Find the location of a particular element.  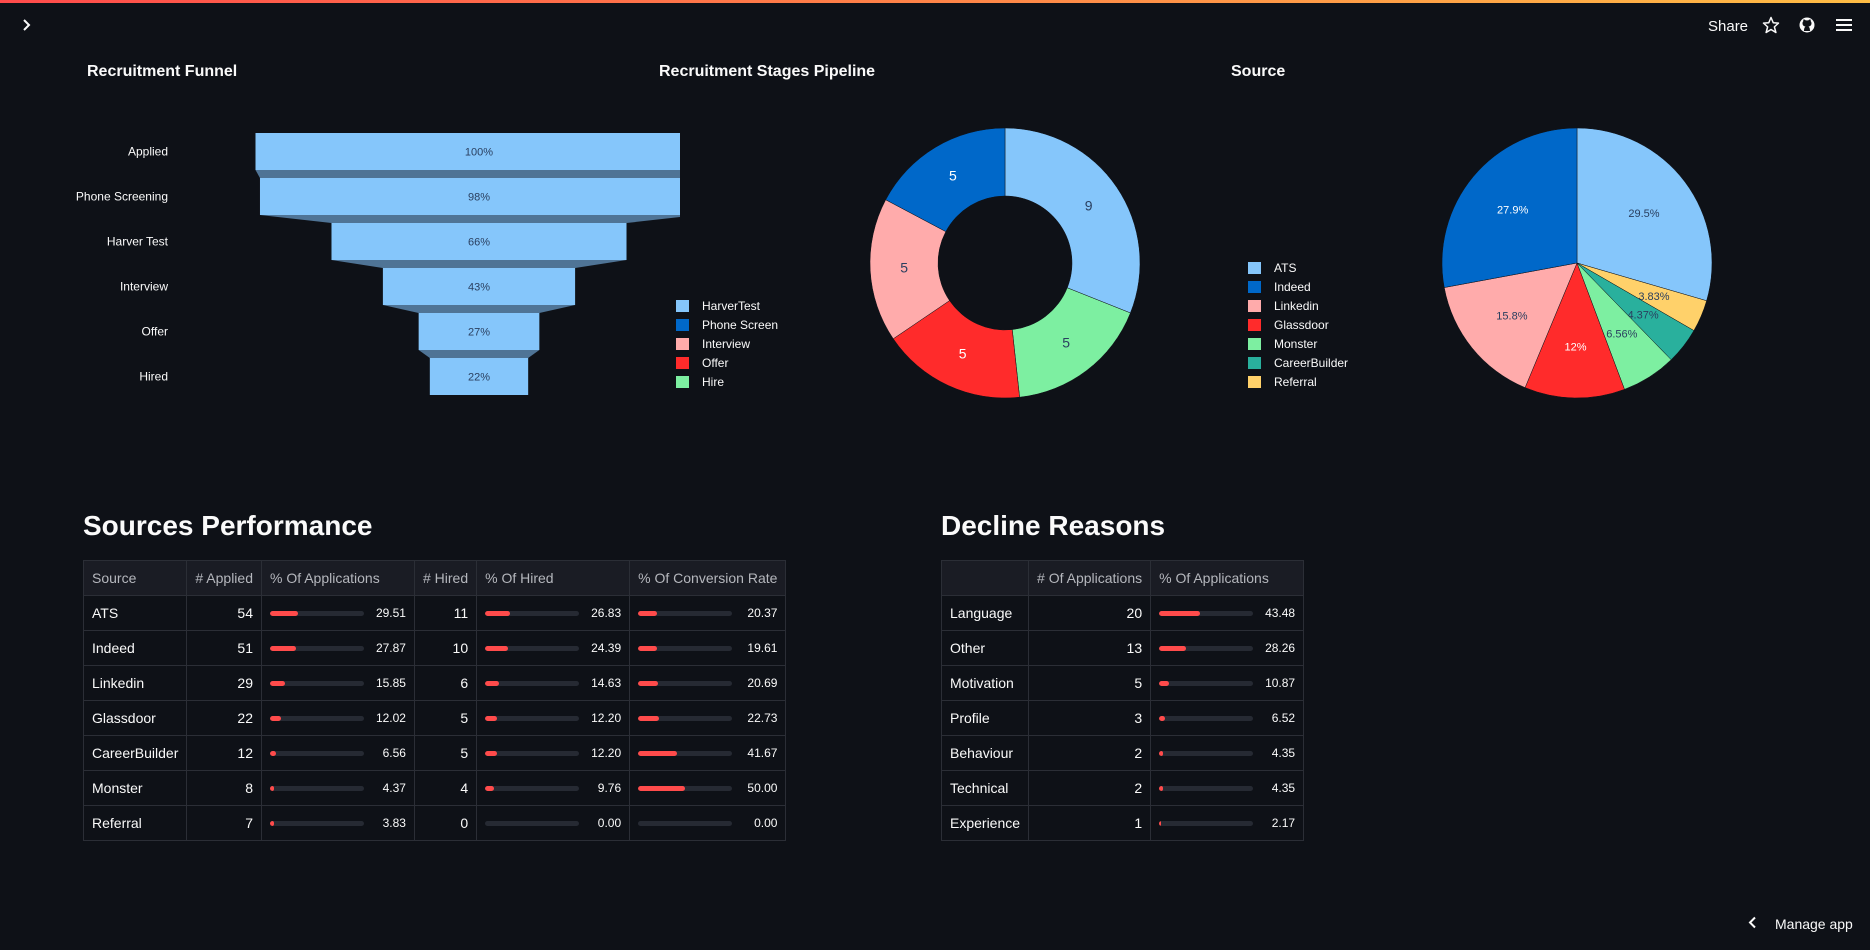

progress-cell: 2.17 is located at coordinates (1227, 823).